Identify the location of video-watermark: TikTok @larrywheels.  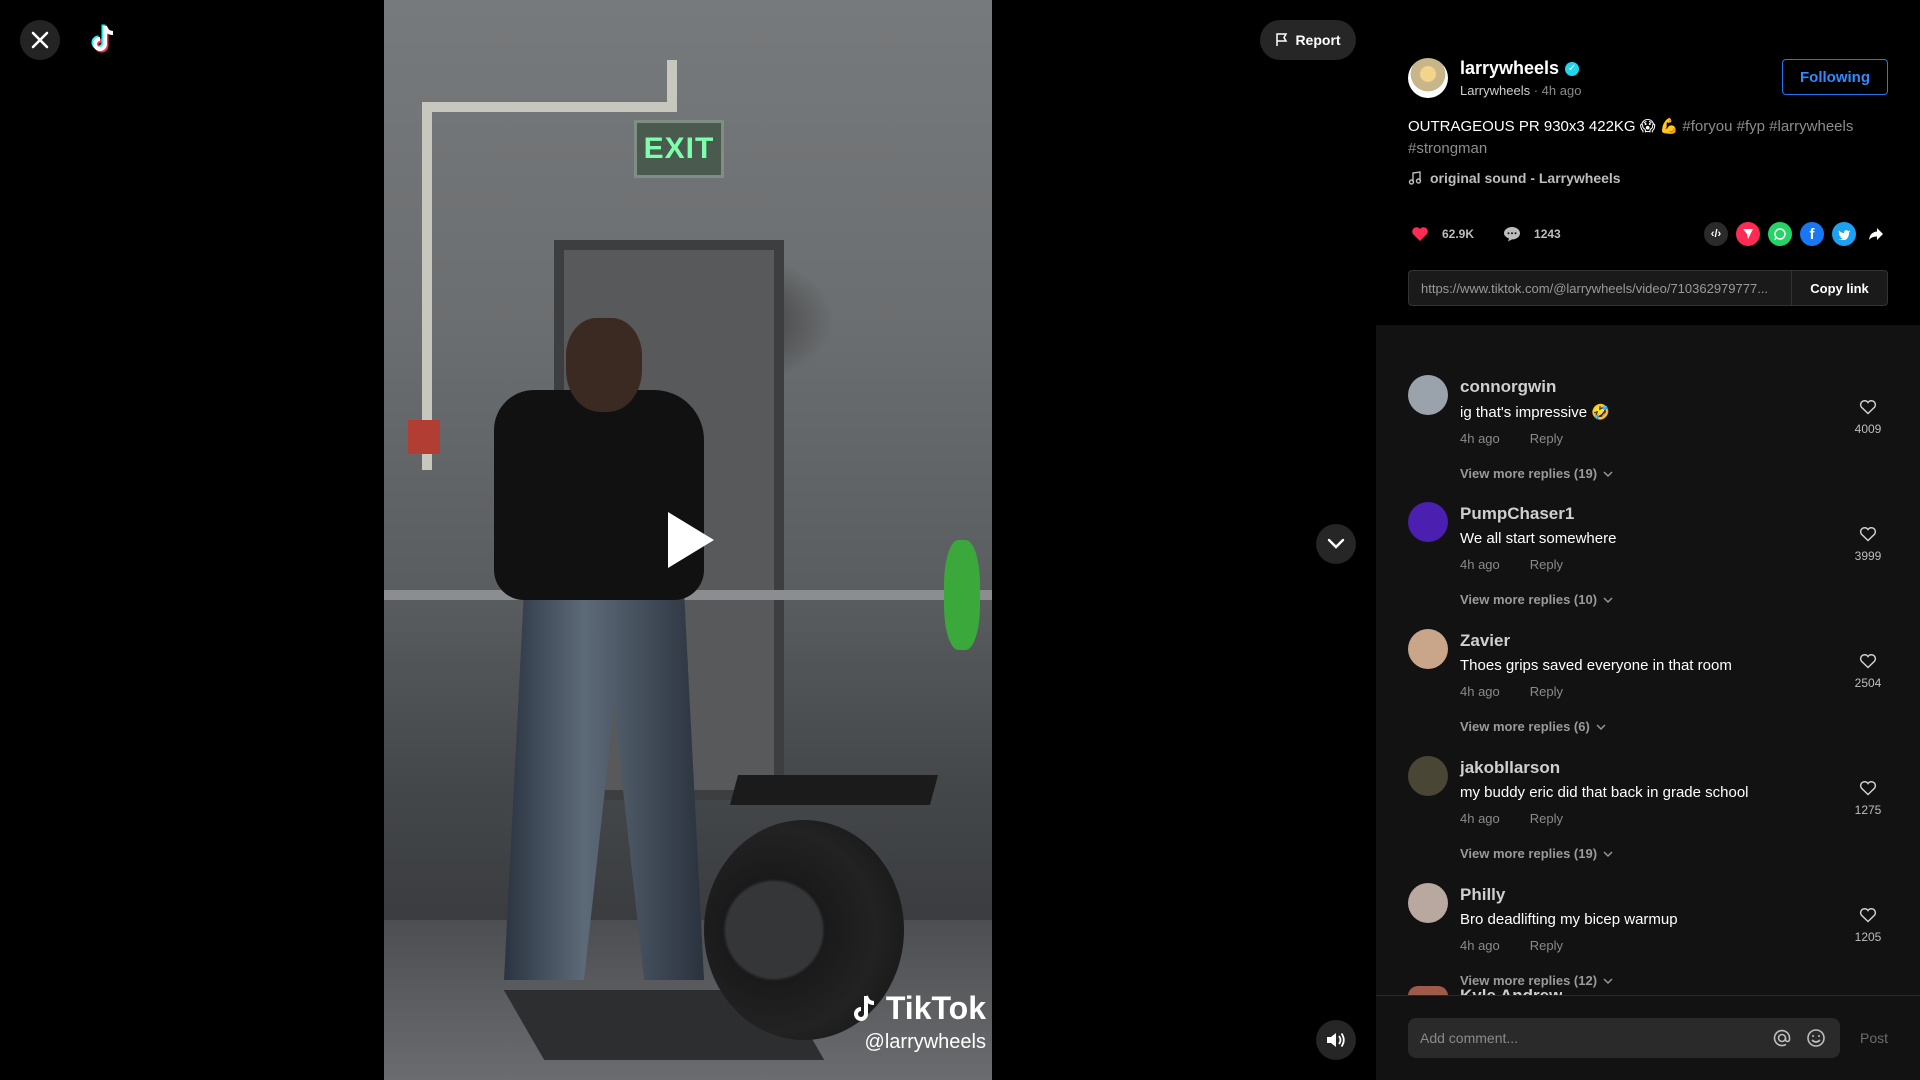
(911, 1022).